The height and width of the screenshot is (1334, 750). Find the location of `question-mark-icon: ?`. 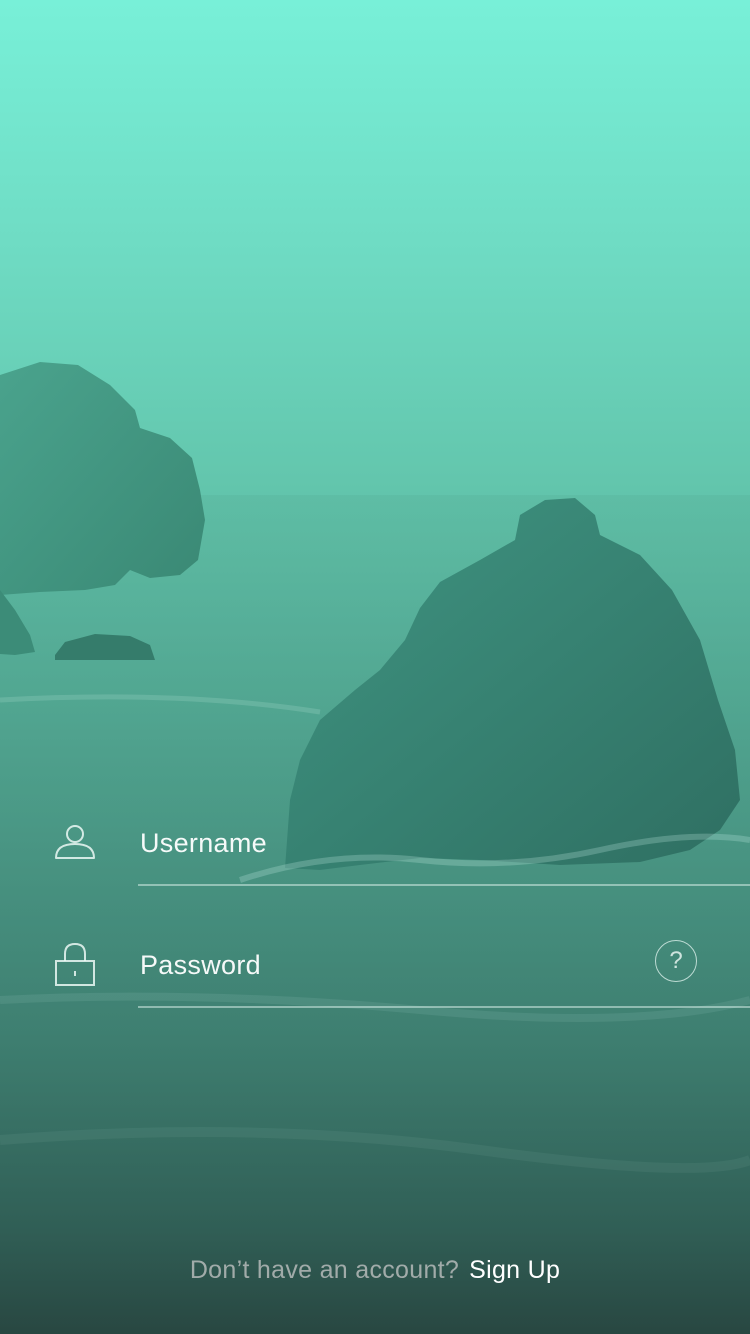

question-mark-icon: ? is located at coordinates (676, 960).